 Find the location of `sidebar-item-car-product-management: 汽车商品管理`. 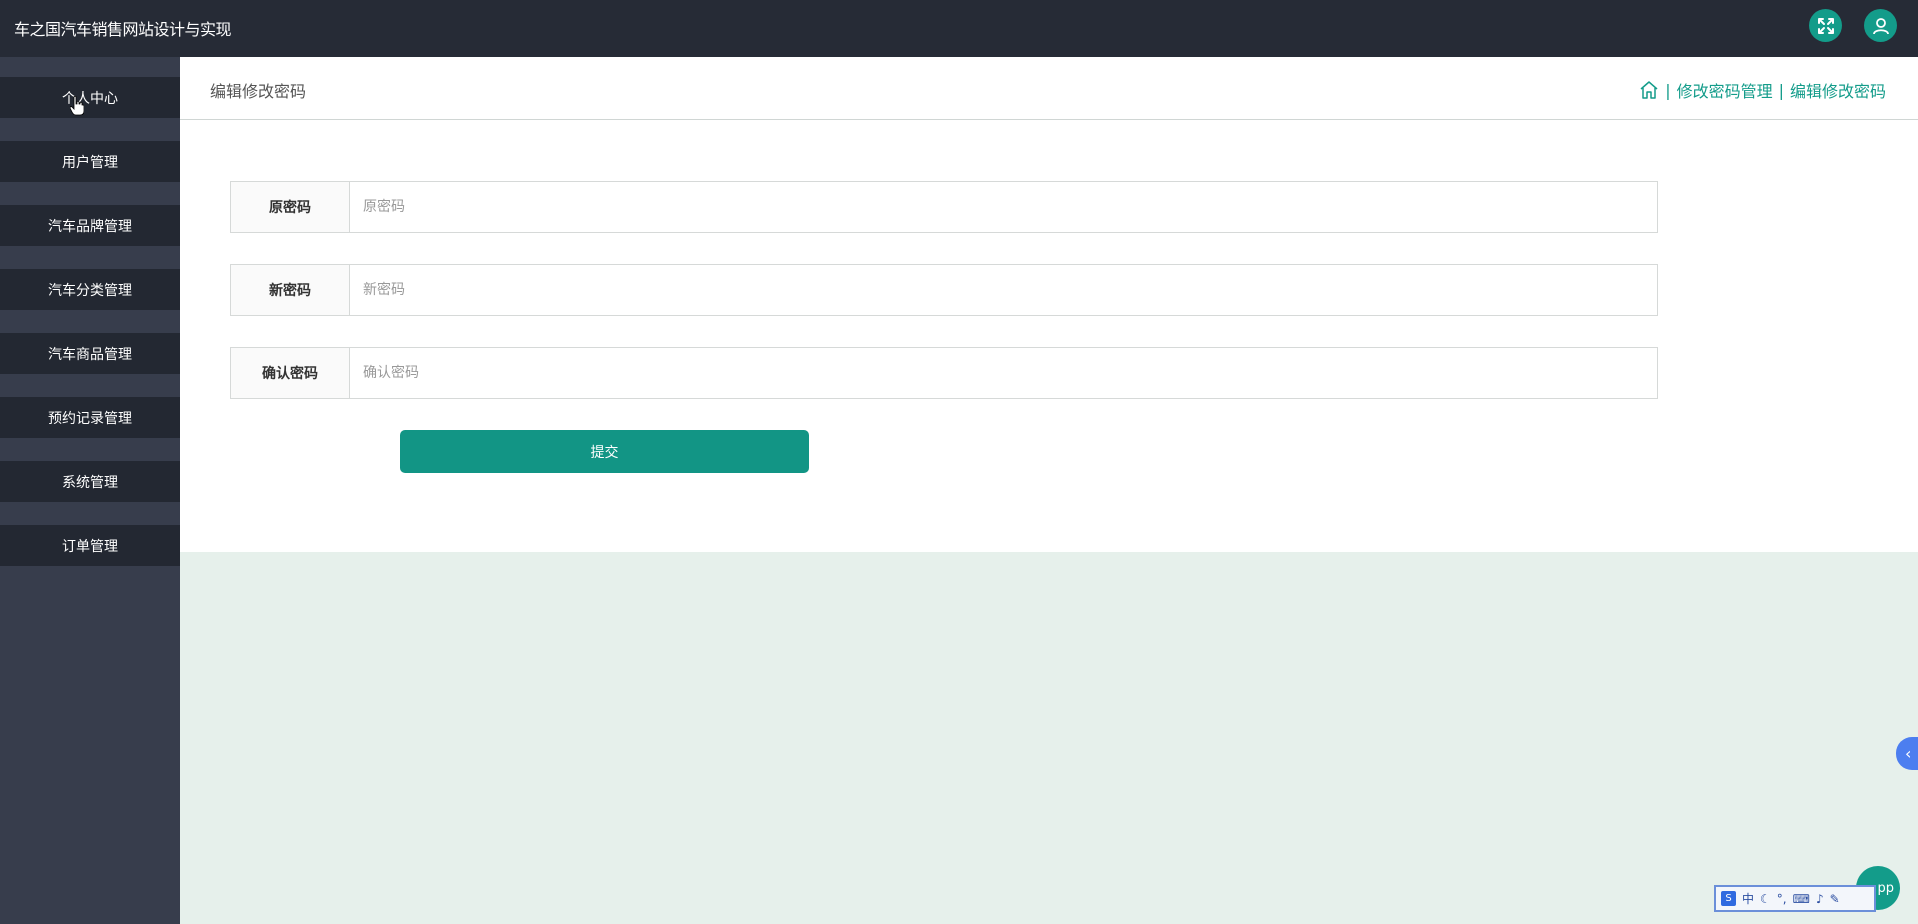

sidebar-item-car-product-management: 汽车商品管理 is located at coordinates (90, 353).